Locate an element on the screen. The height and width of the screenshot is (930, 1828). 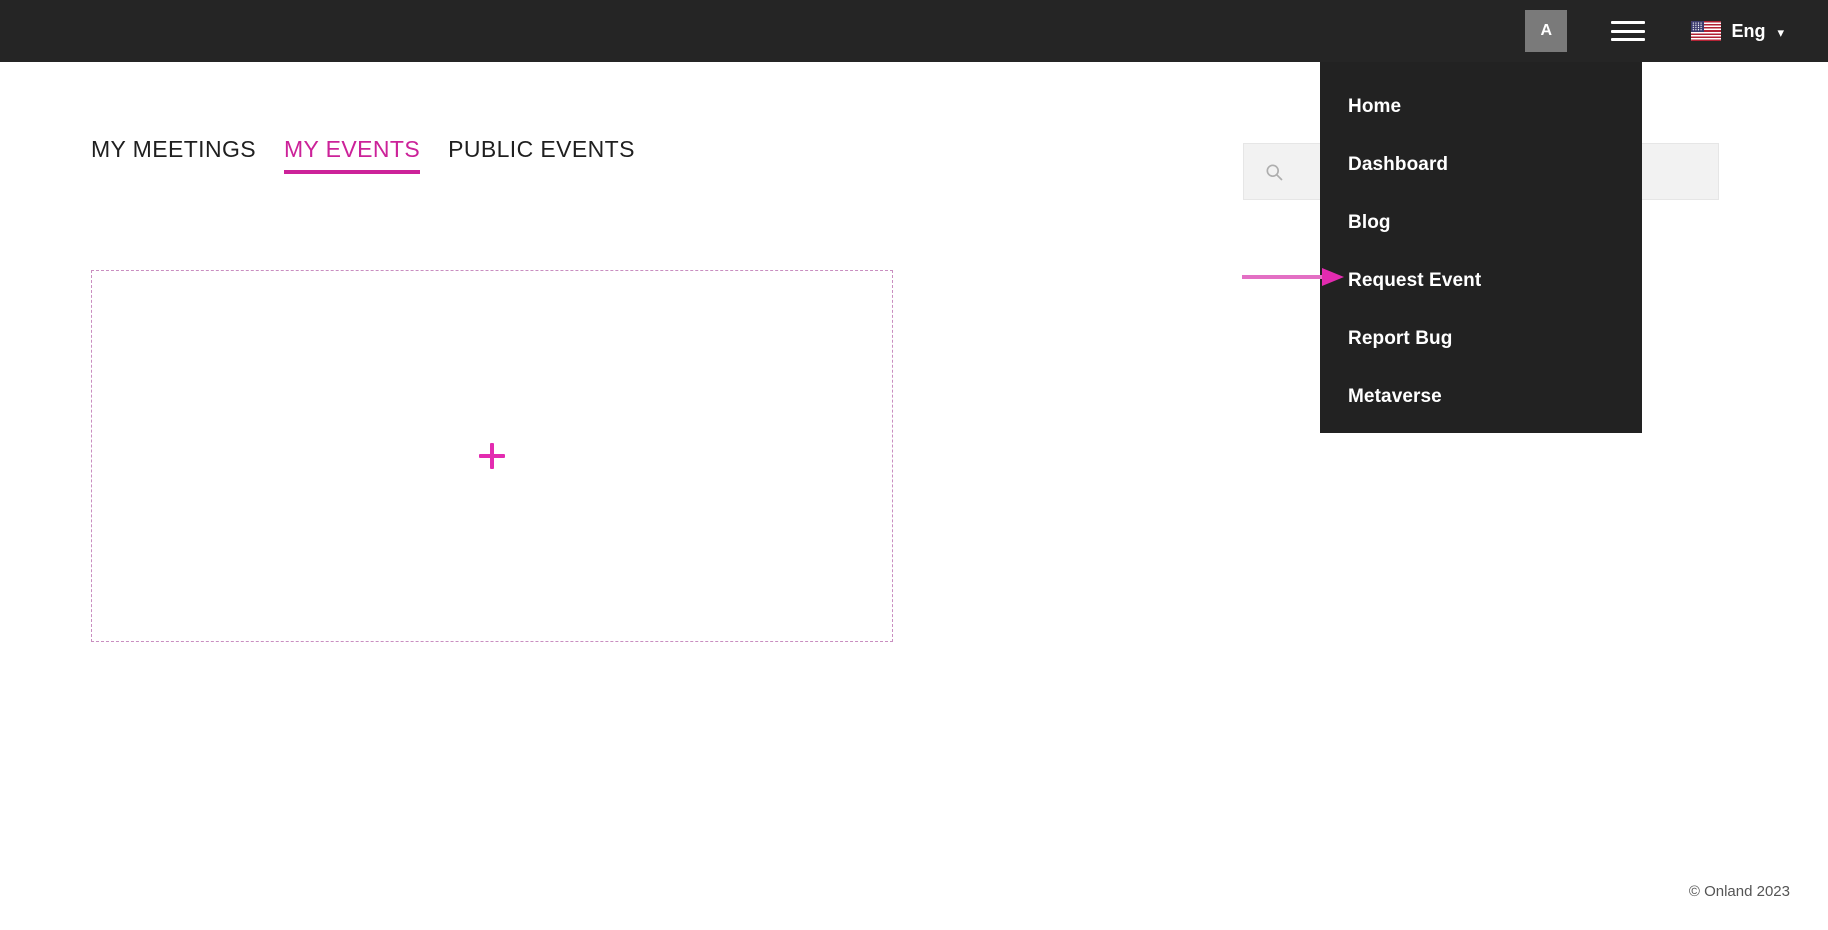
menu-item-metaverse: Metaverse is located at coordinates (1481, 397).